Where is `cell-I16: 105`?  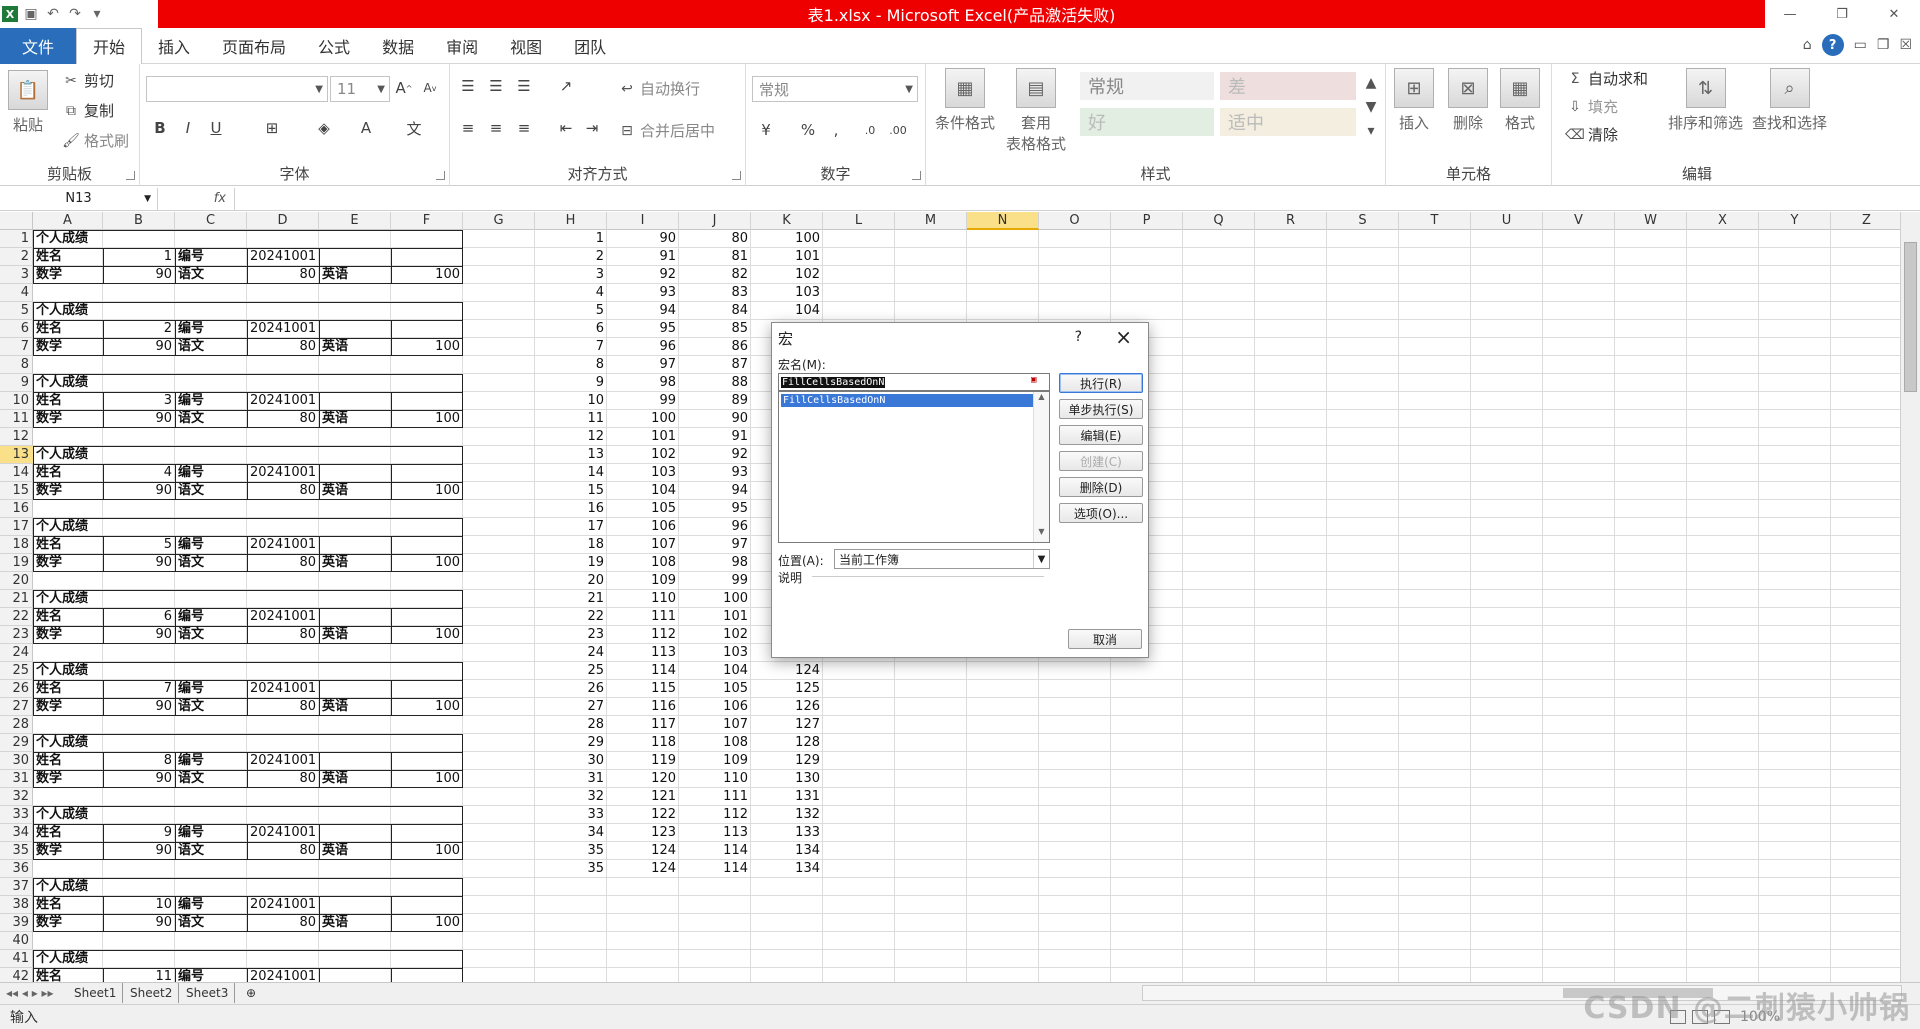 cell-I16: 105 is located at coordinates (643, 509).